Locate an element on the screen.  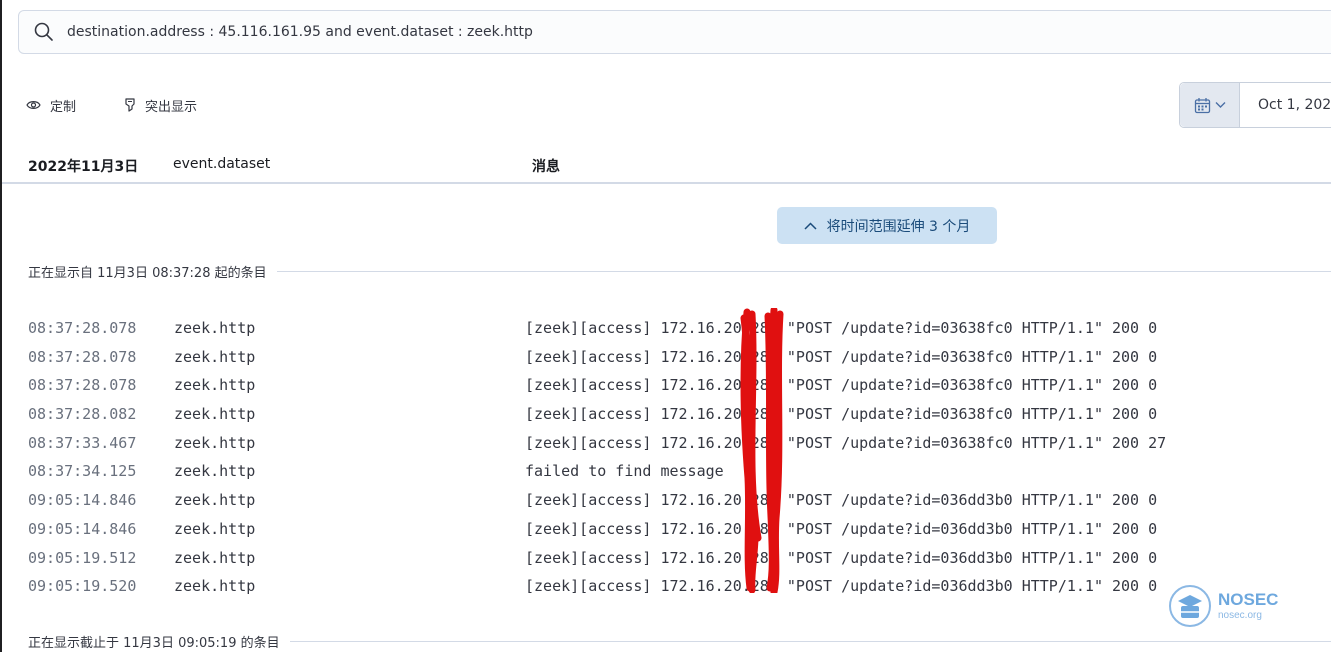
search-icon is located at coordinates (43, 31).